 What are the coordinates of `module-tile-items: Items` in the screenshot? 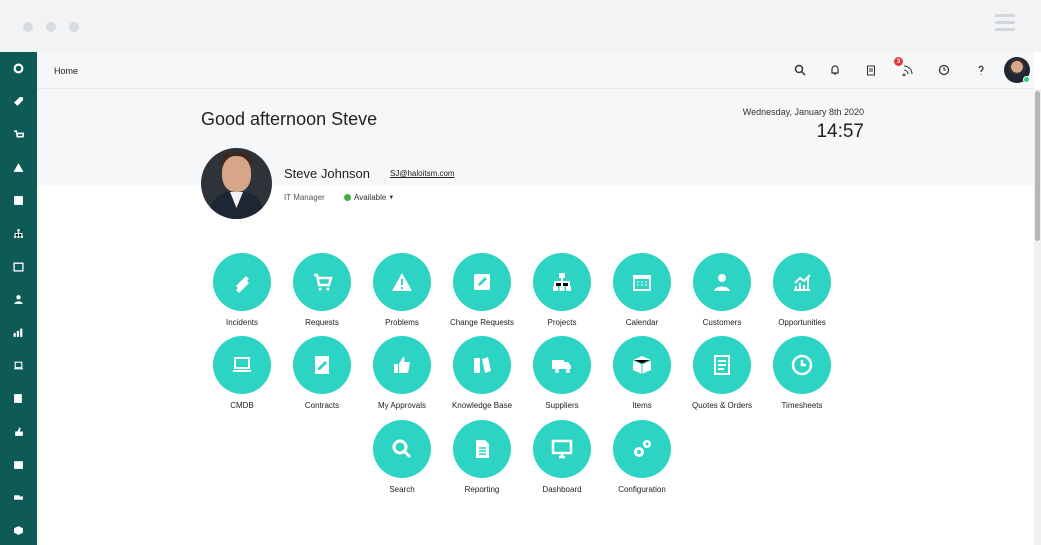 It's located at (642, 373).